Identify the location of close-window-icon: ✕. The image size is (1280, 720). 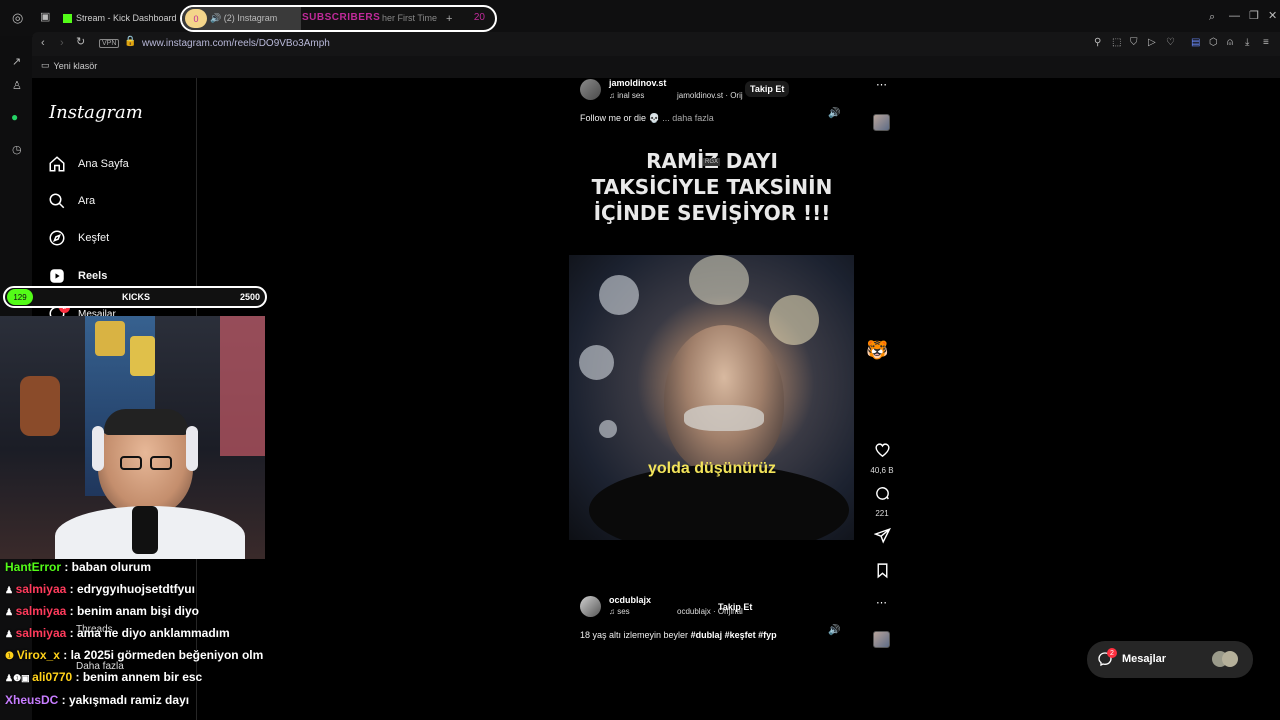
(1272, 16).